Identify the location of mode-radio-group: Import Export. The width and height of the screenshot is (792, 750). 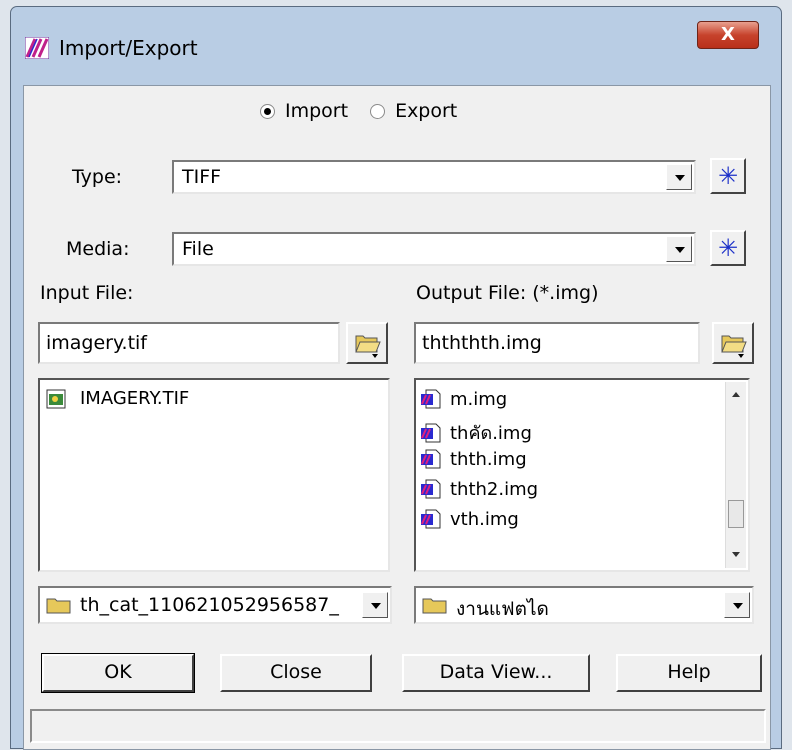
(358, 111).